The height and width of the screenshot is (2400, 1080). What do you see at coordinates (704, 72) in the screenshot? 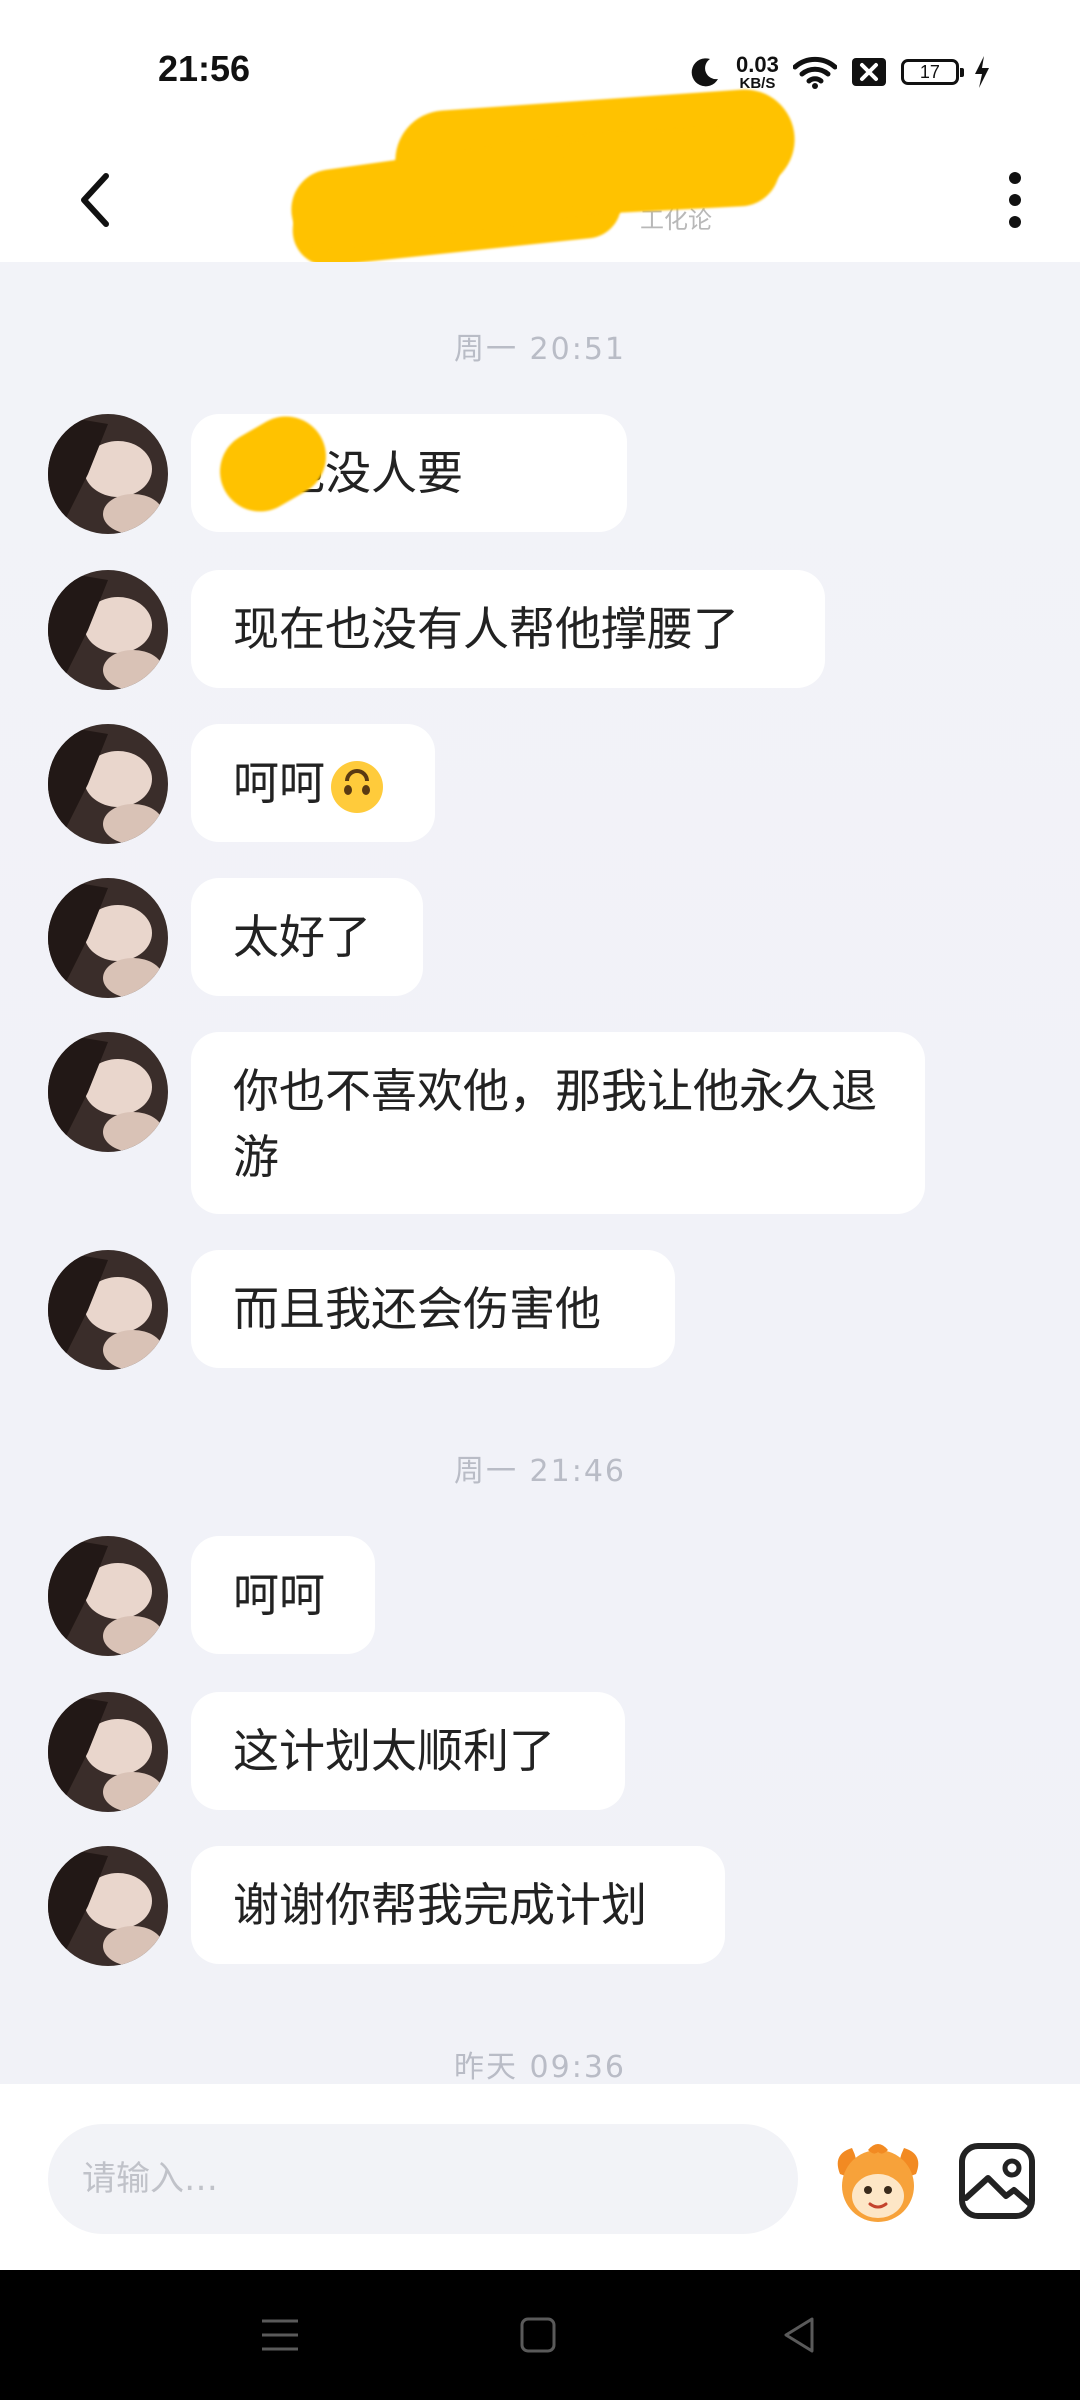
I see `moon-icon` at bounding box center [704, 72].